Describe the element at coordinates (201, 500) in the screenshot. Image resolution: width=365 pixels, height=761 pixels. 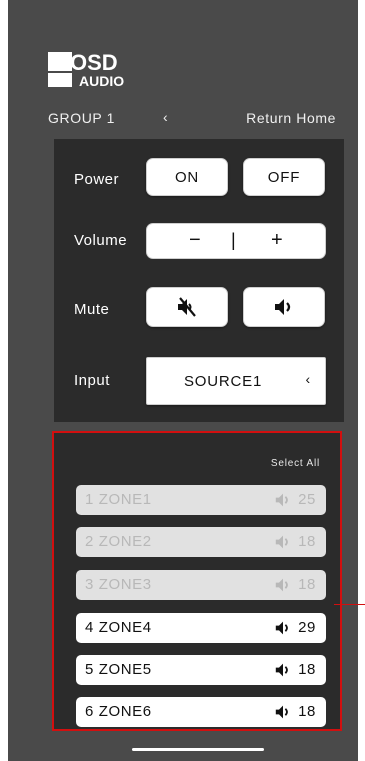
I see `zone-item: 1 ZONE1 25` at that location.